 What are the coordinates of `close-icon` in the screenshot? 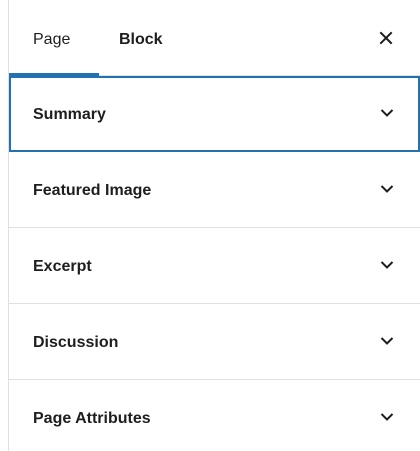 It's located at (386, 38).